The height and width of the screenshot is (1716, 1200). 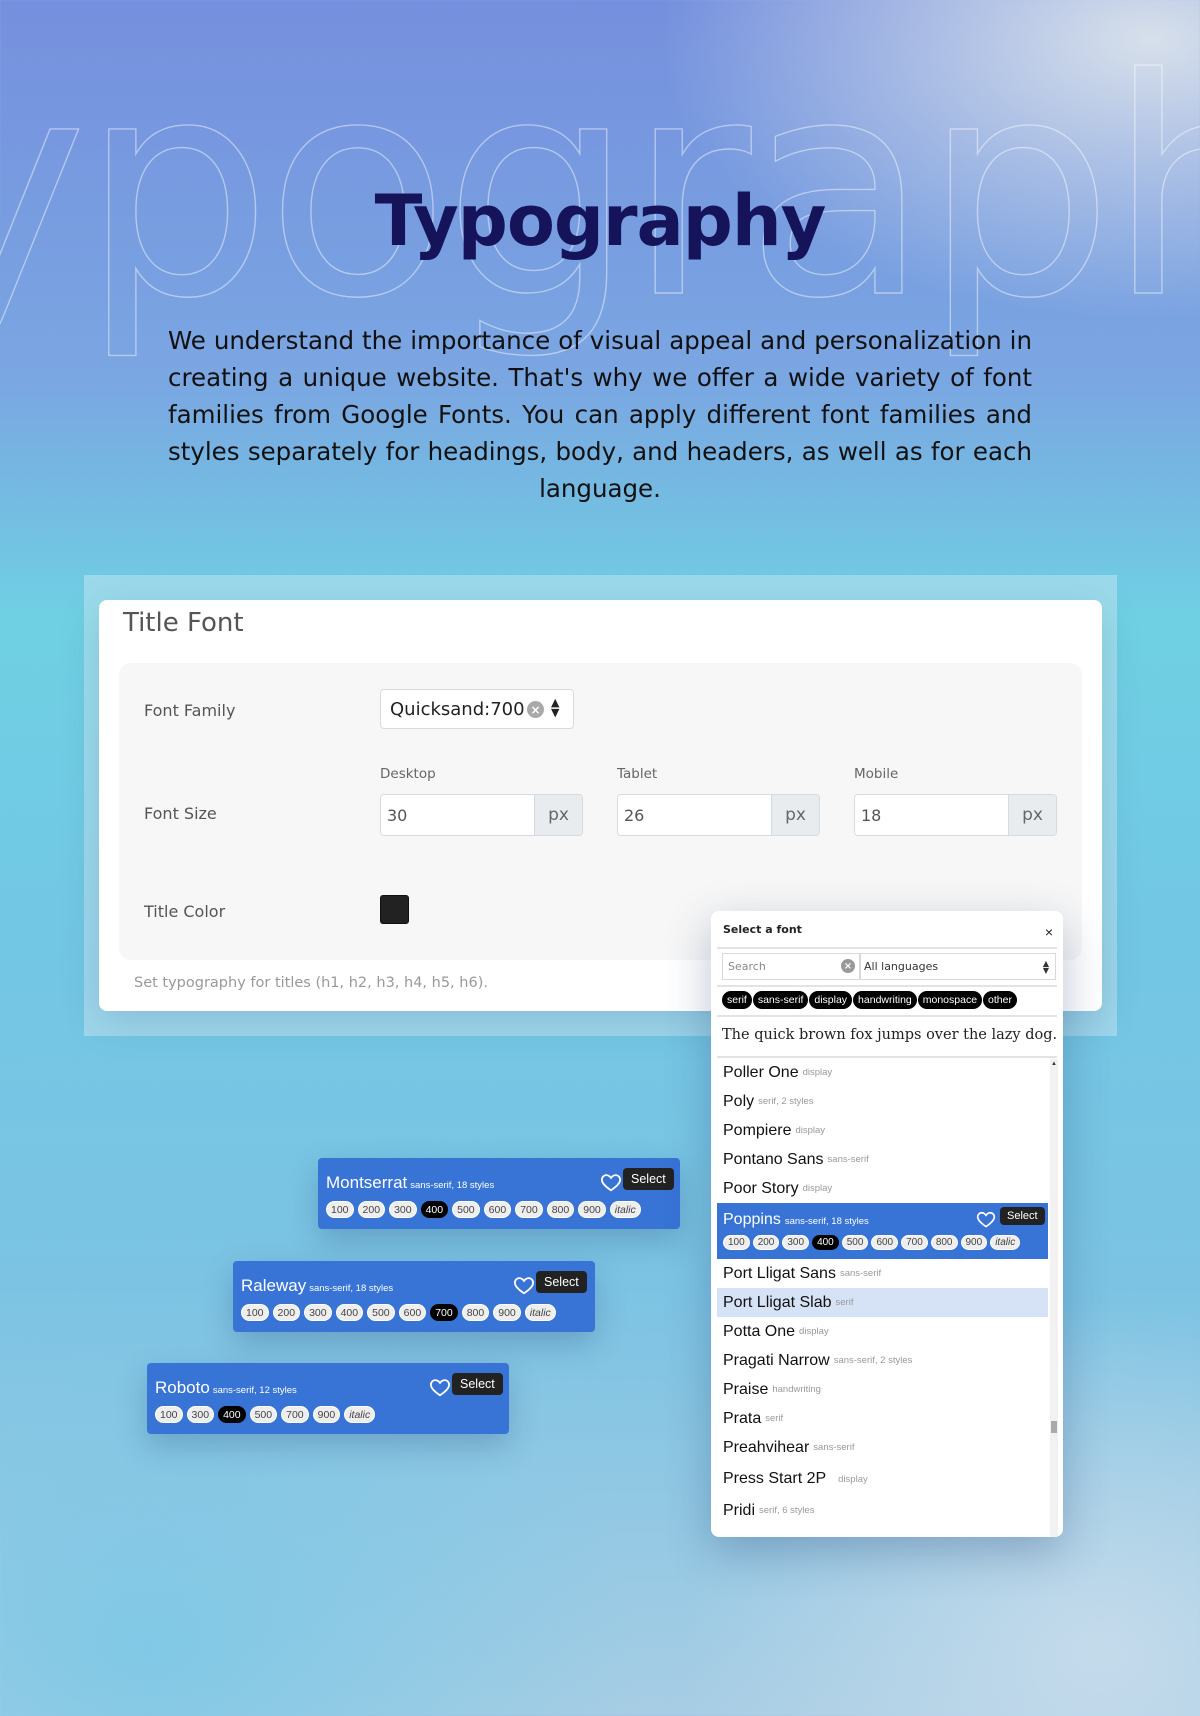 What do you see at coordinates (882, 1479) in the screenshot?
I see `font-list-item: Press Start 2P display` at bounding box center [882, 1479].